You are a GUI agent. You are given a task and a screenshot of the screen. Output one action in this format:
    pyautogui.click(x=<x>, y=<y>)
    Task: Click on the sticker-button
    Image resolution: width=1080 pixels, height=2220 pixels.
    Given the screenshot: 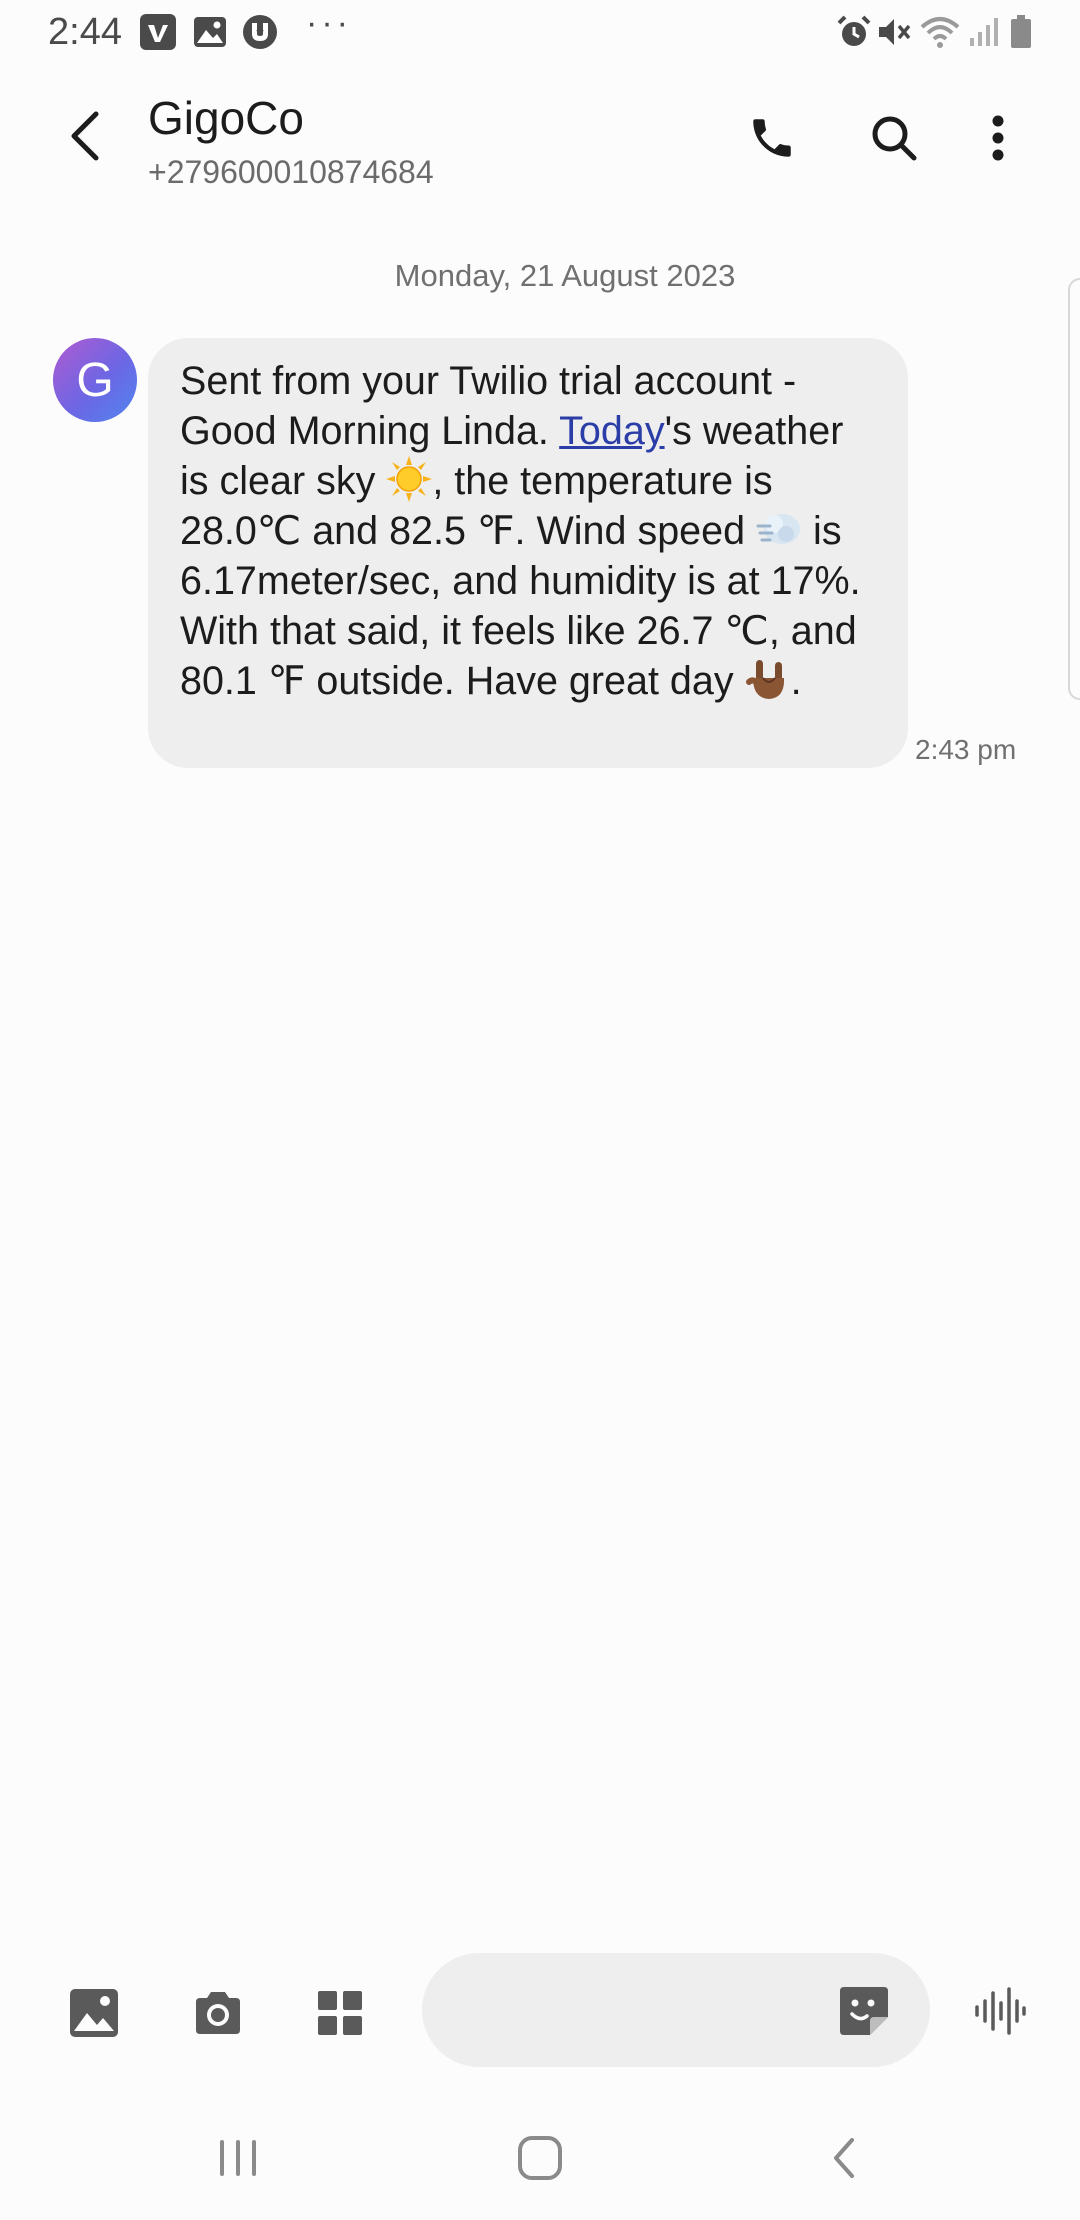 What is the action you would take?
    pyautogui.click(x=864, y=2011)
    